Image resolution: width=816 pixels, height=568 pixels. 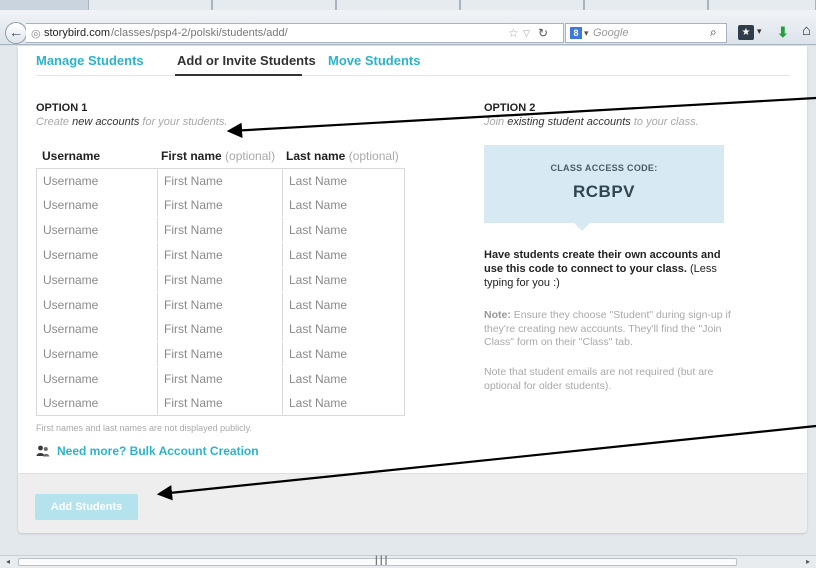 What do you see at coordinates (806, 30) in the screenshot?
I see `home-icon: ⌂` at bounding box center [806, 30].